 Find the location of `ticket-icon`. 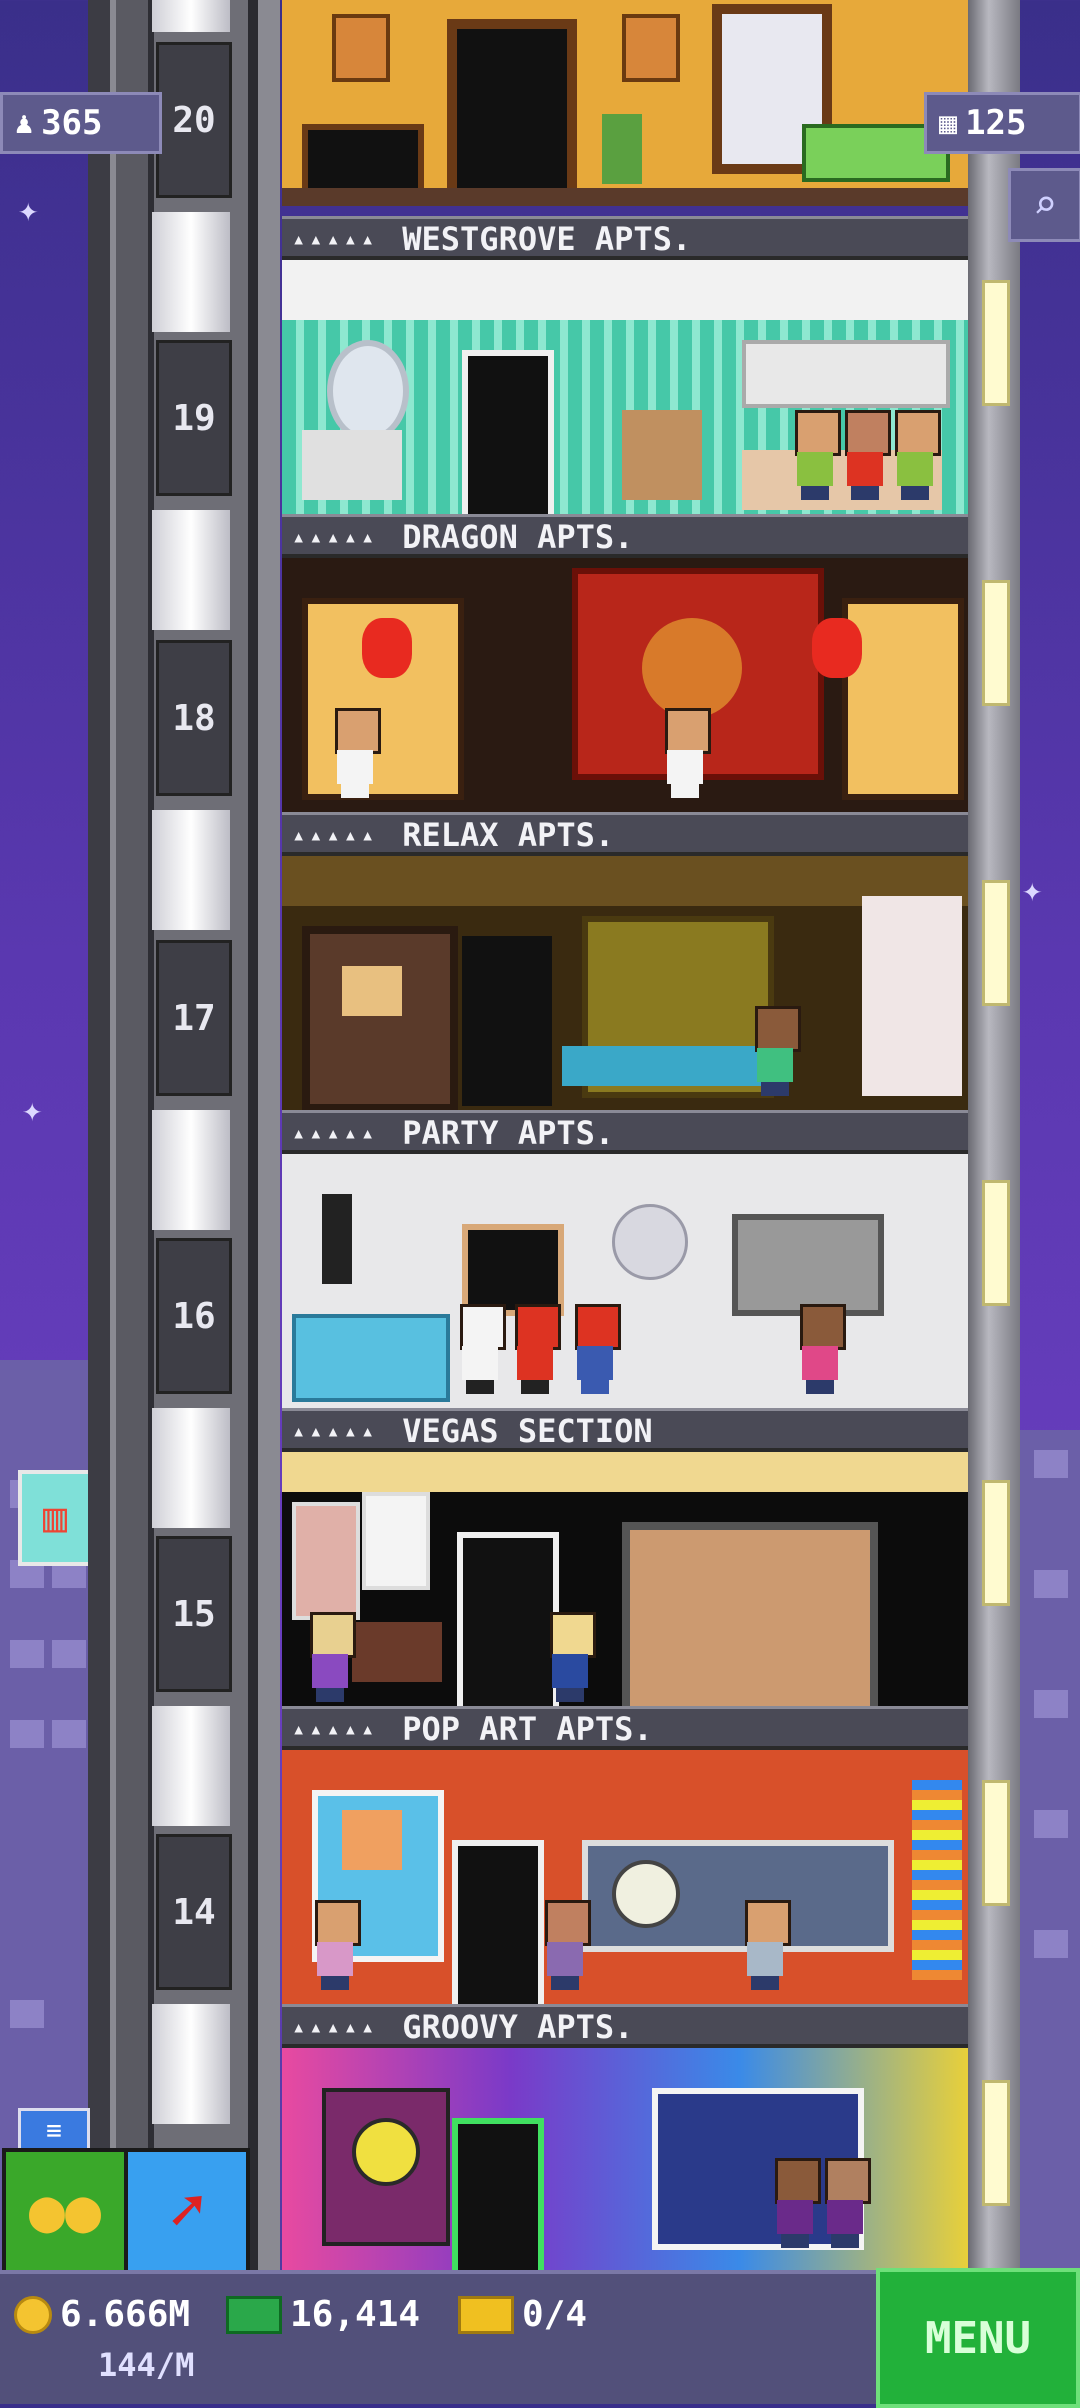

ticket-icon is located at coordinates (486, 2314).